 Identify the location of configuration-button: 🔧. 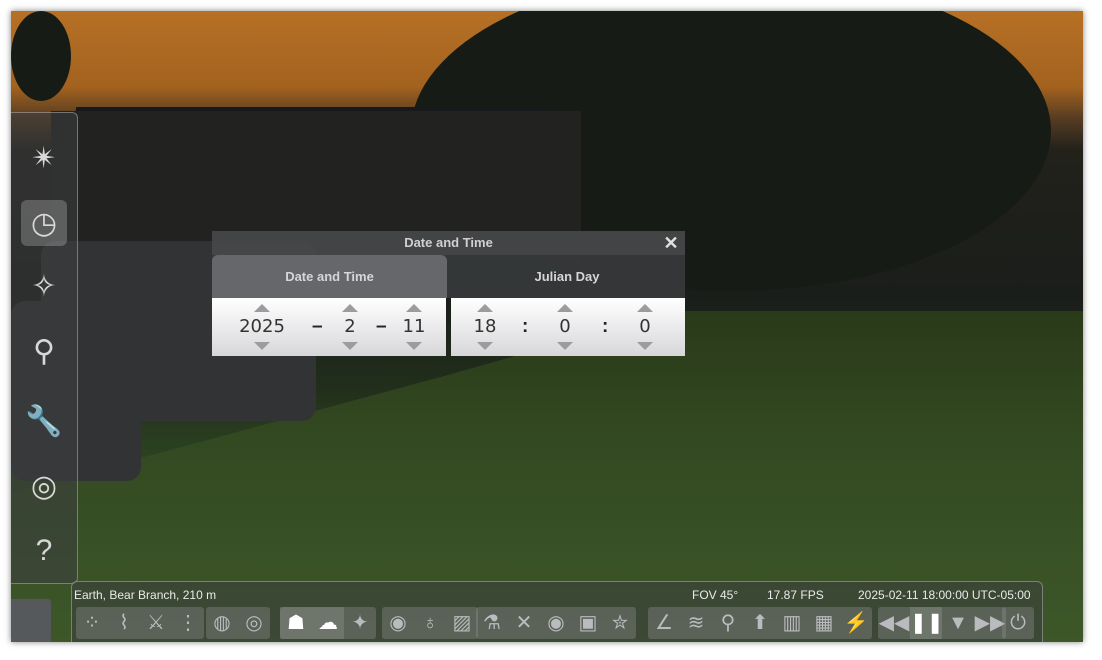
(44, 421).